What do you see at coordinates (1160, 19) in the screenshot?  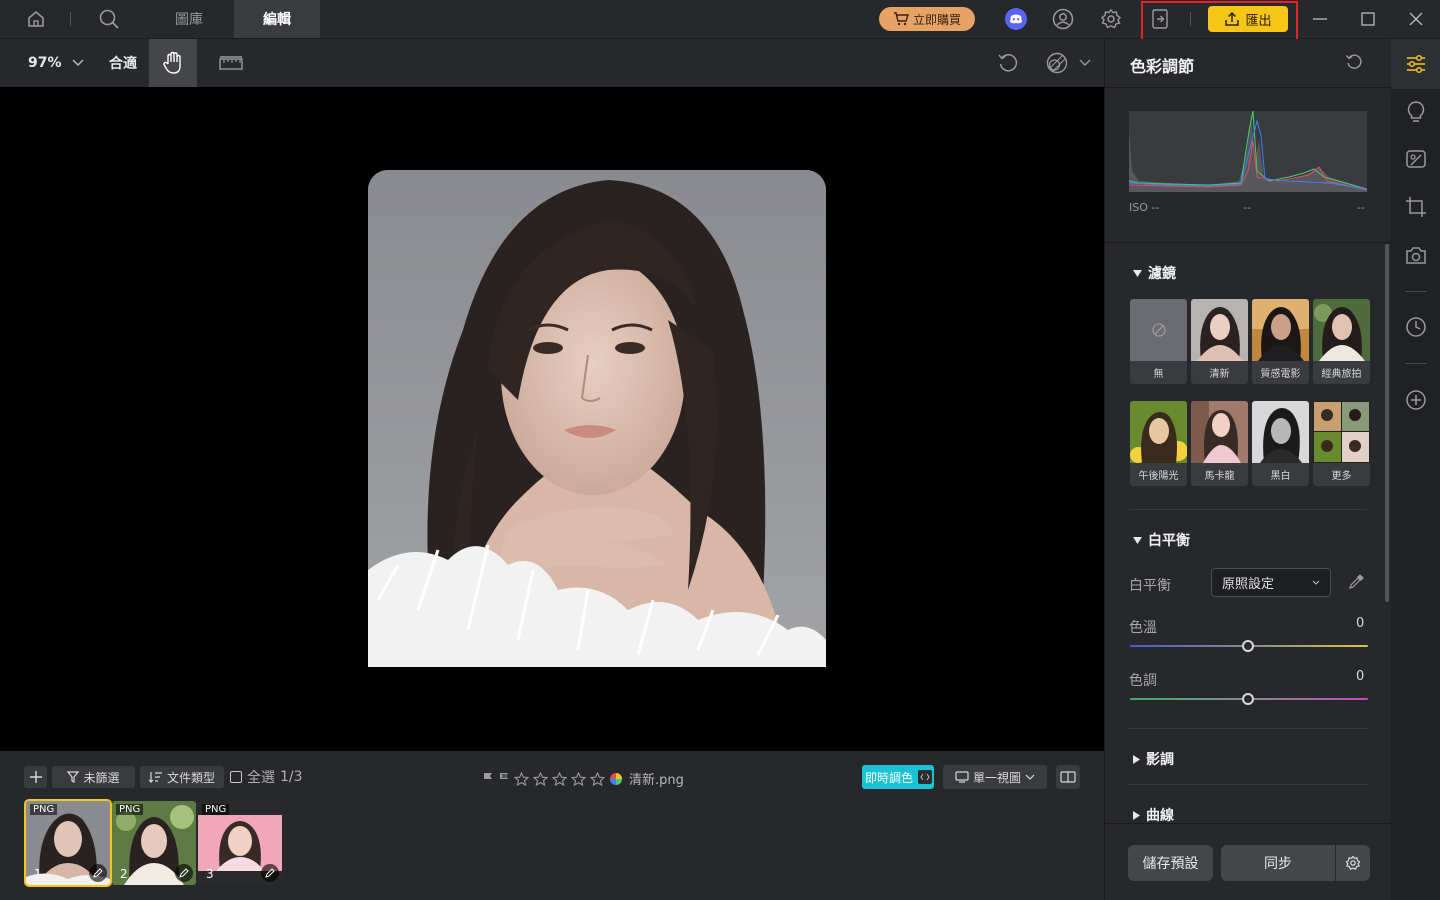 I see `import-icon` at bounding box center [1160, 19].